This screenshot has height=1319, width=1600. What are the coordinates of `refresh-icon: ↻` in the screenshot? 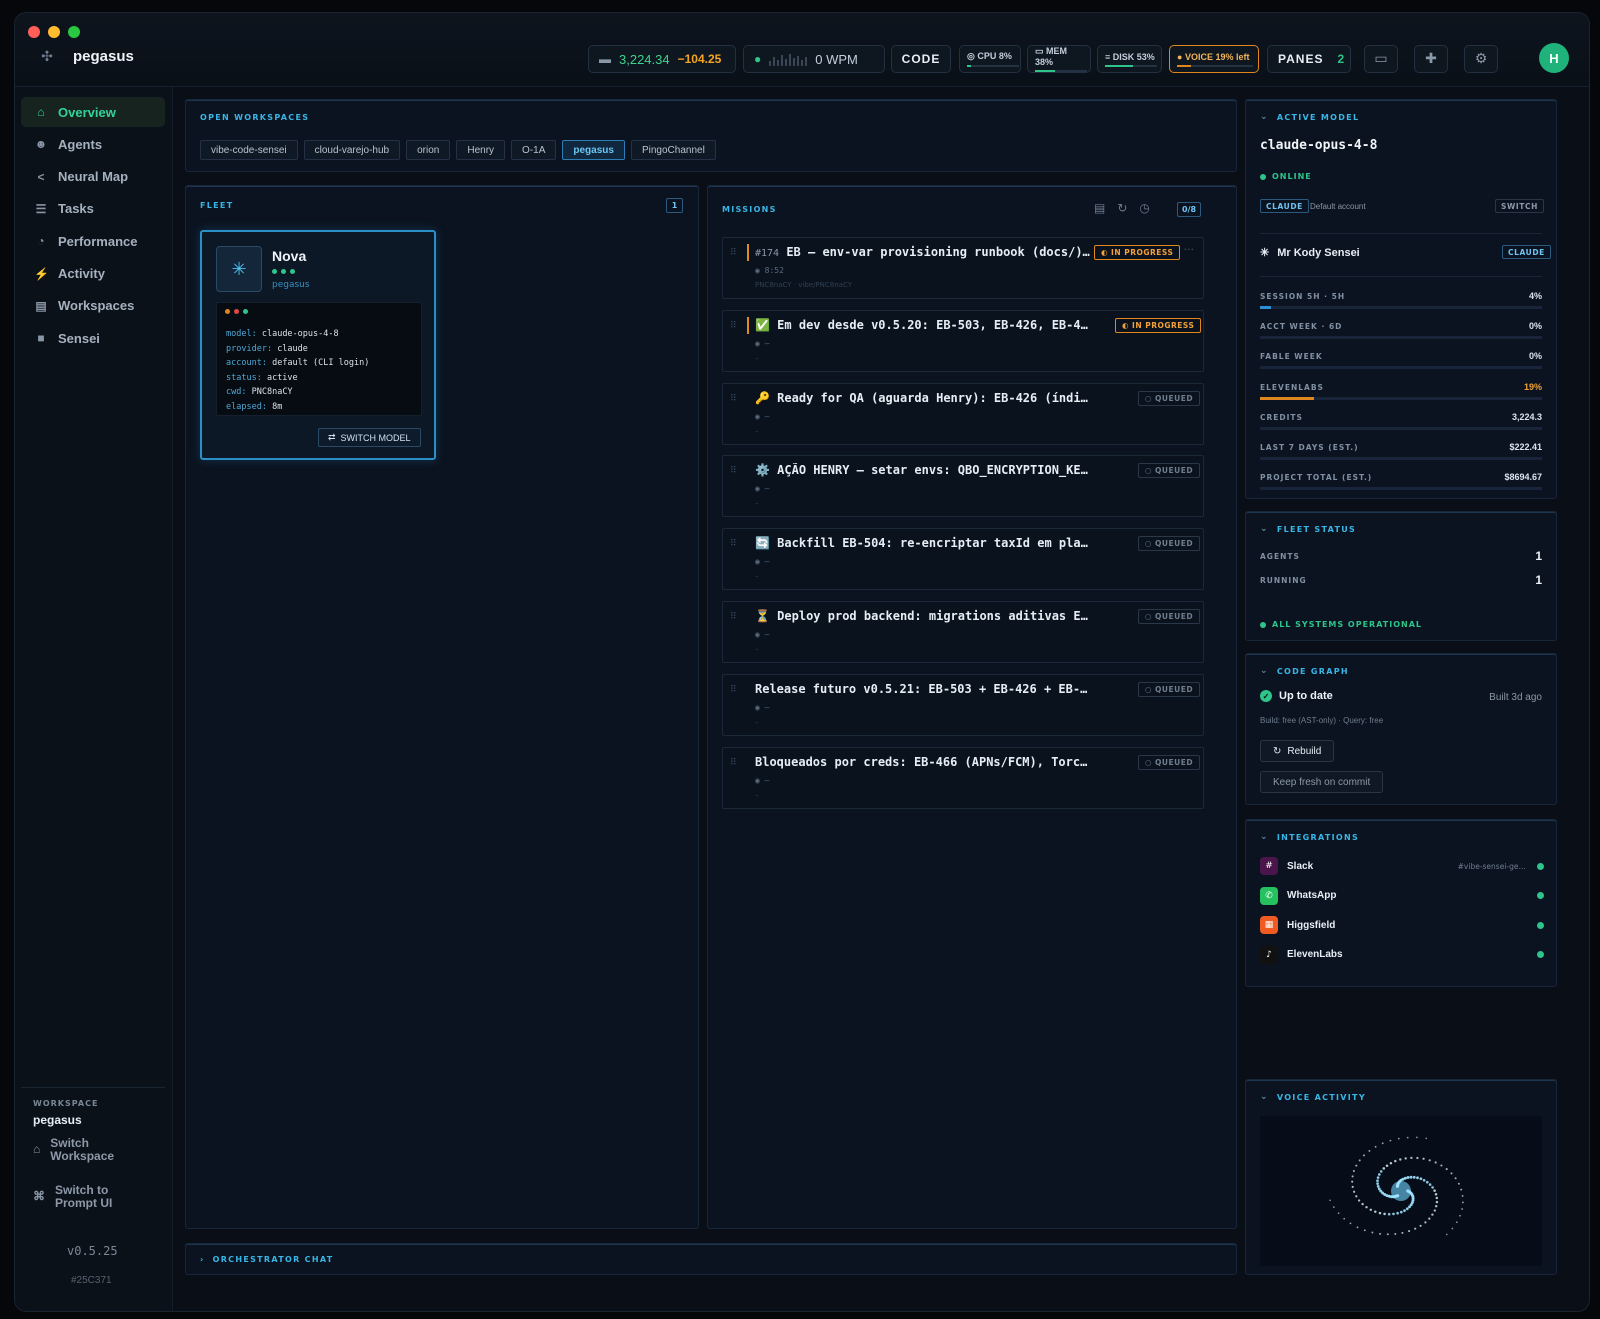 It's located at (1122, 208).